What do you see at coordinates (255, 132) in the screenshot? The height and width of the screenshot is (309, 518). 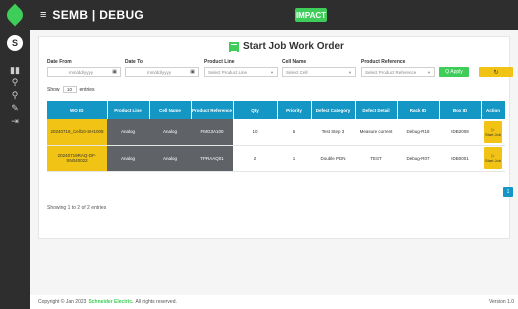 I see `cell-qty: 10` at bounding box center [255, 132].